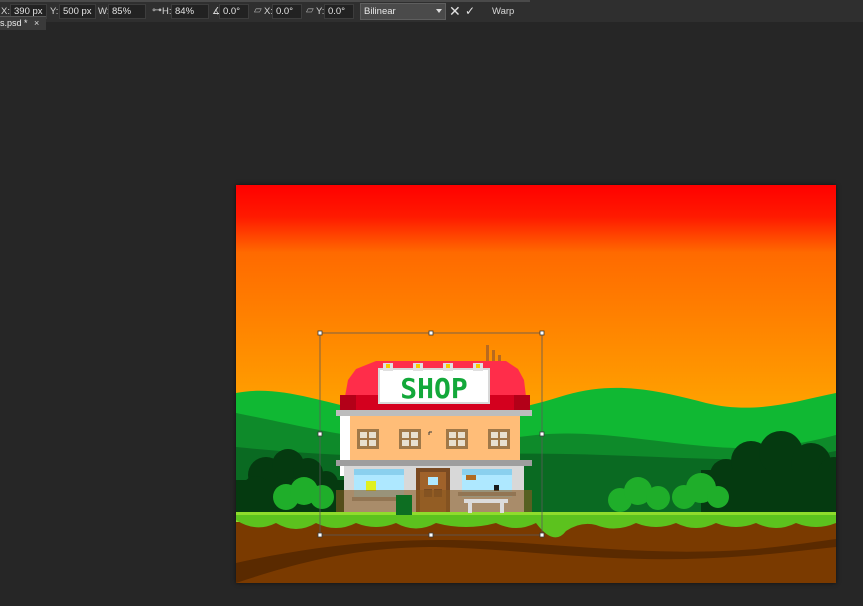 The width and height of the screenshot is (863, 606). What do you see at coordinates (403, 11) in the screenshot?
I see `interpolation-select: Bilinear` at bounding box center [403, 11].